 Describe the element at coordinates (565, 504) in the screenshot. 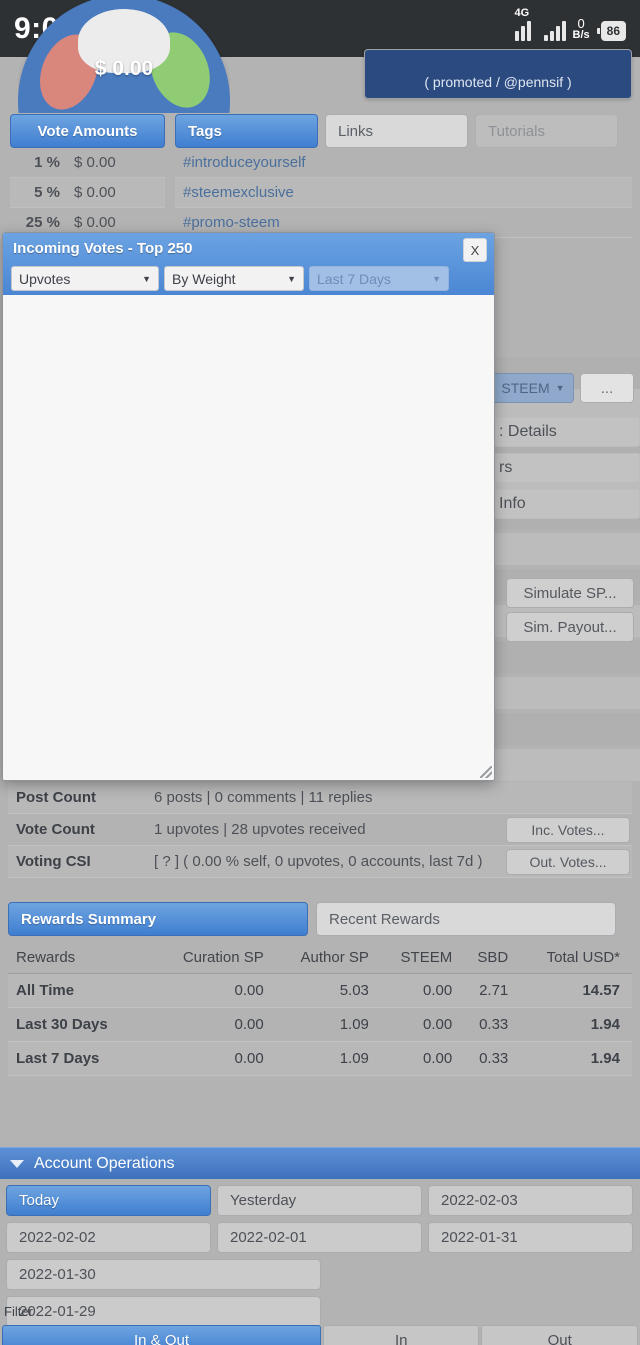

I see `right-panel-item-info: Info` at that location.